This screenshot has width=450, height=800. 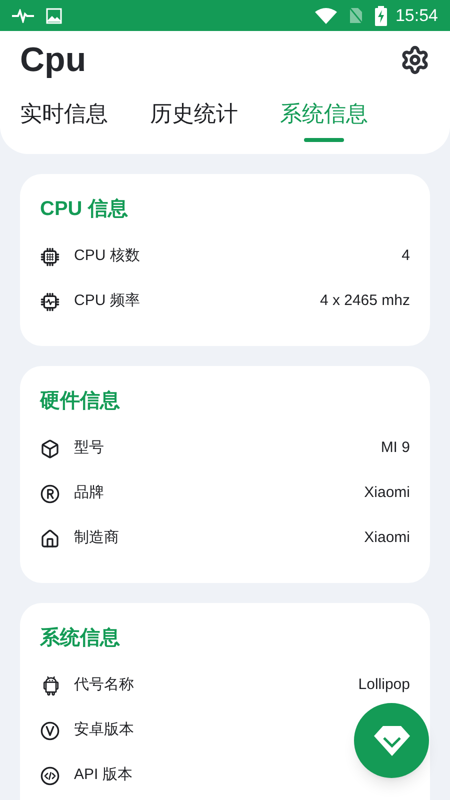 What do you see at coordinates (50, 776) in the screenshot?
I see `code-icon` at bounding box center [50, 776].